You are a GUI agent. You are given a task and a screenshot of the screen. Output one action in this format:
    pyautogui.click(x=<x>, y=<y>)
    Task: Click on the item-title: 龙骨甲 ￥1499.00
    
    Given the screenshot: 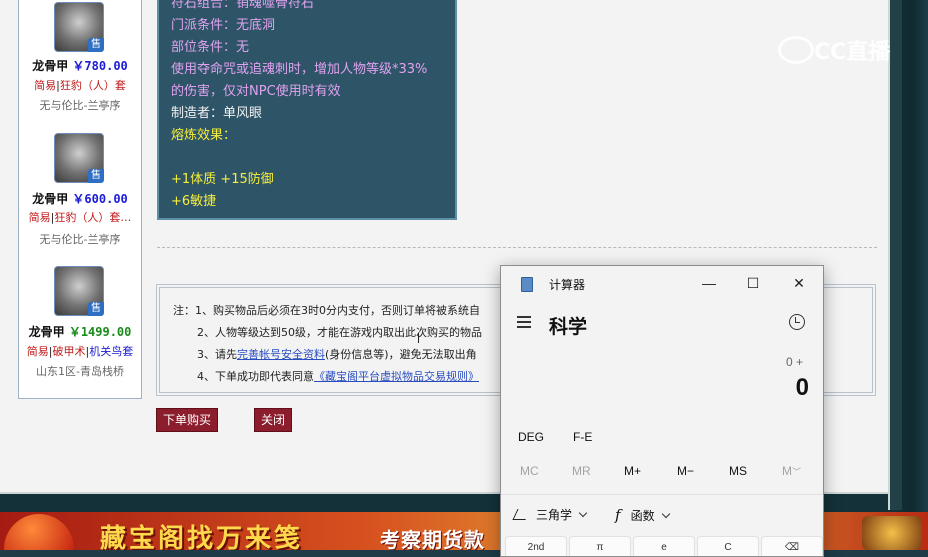 What is the action you would take?
    pyautogui.click(x=80, y=331)
    